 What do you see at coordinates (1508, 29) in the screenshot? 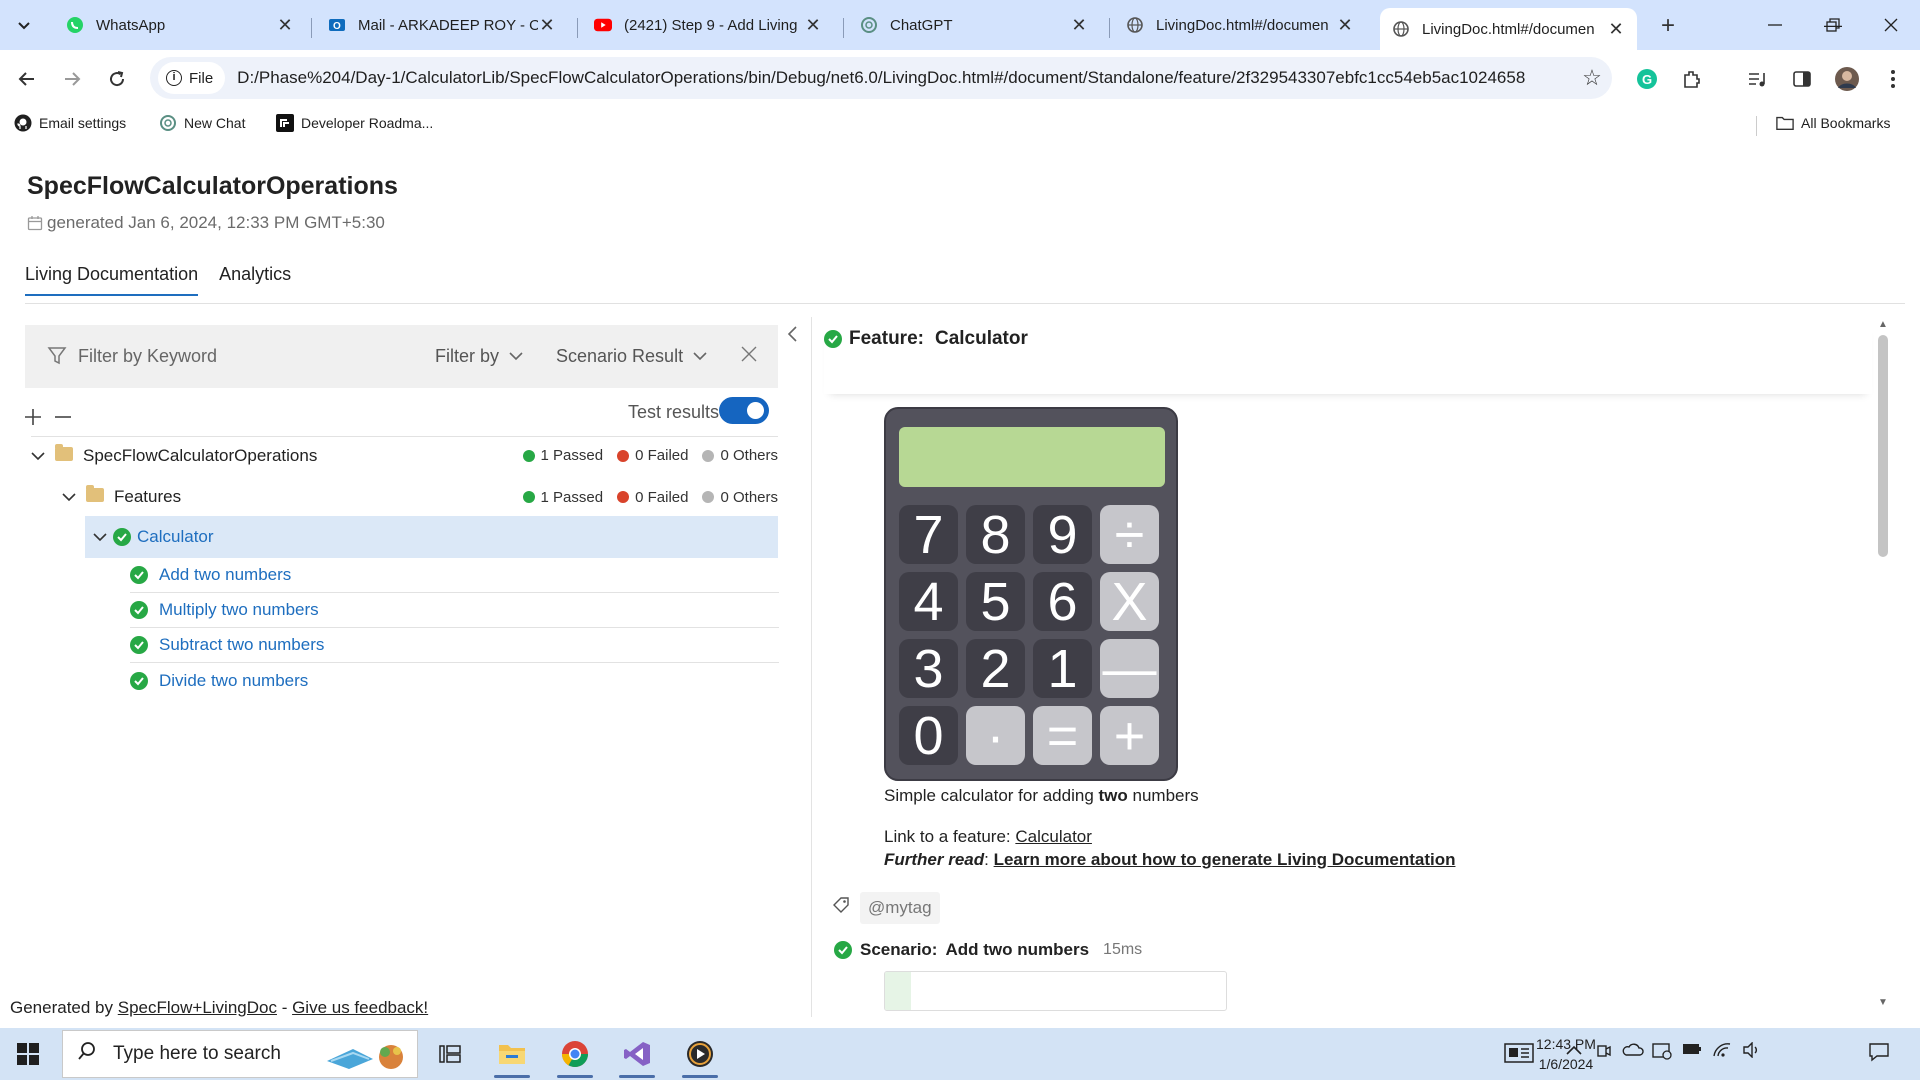
I see `browser-tab-livingdoc-active: LivingDoc.html#/documen ✕` at bounding box center [1508, 29].